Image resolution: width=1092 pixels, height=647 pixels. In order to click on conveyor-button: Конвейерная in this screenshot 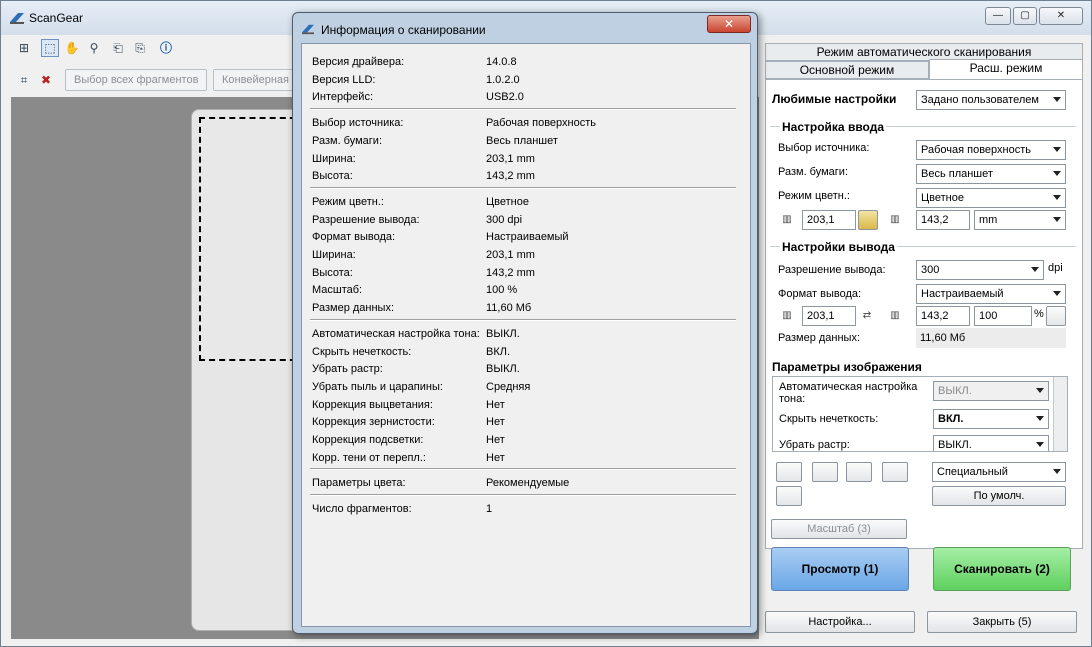, I will do `click(258, 80)`.